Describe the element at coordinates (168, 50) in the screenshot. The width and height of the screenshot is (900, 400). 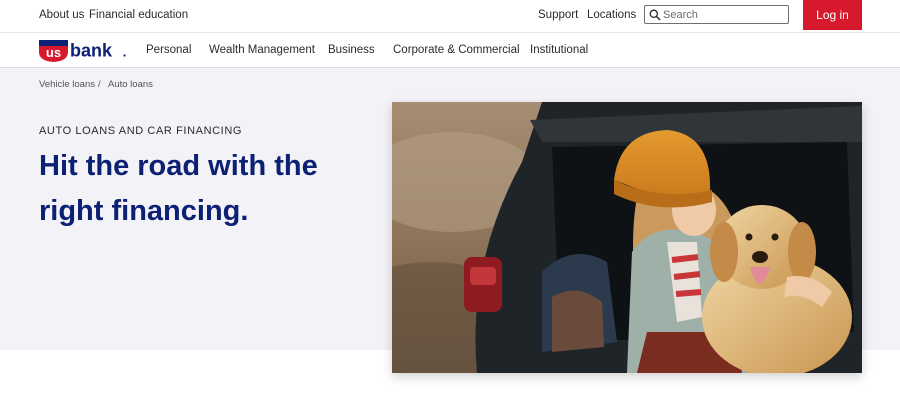
I see `nav-personal: Personal` at that location.